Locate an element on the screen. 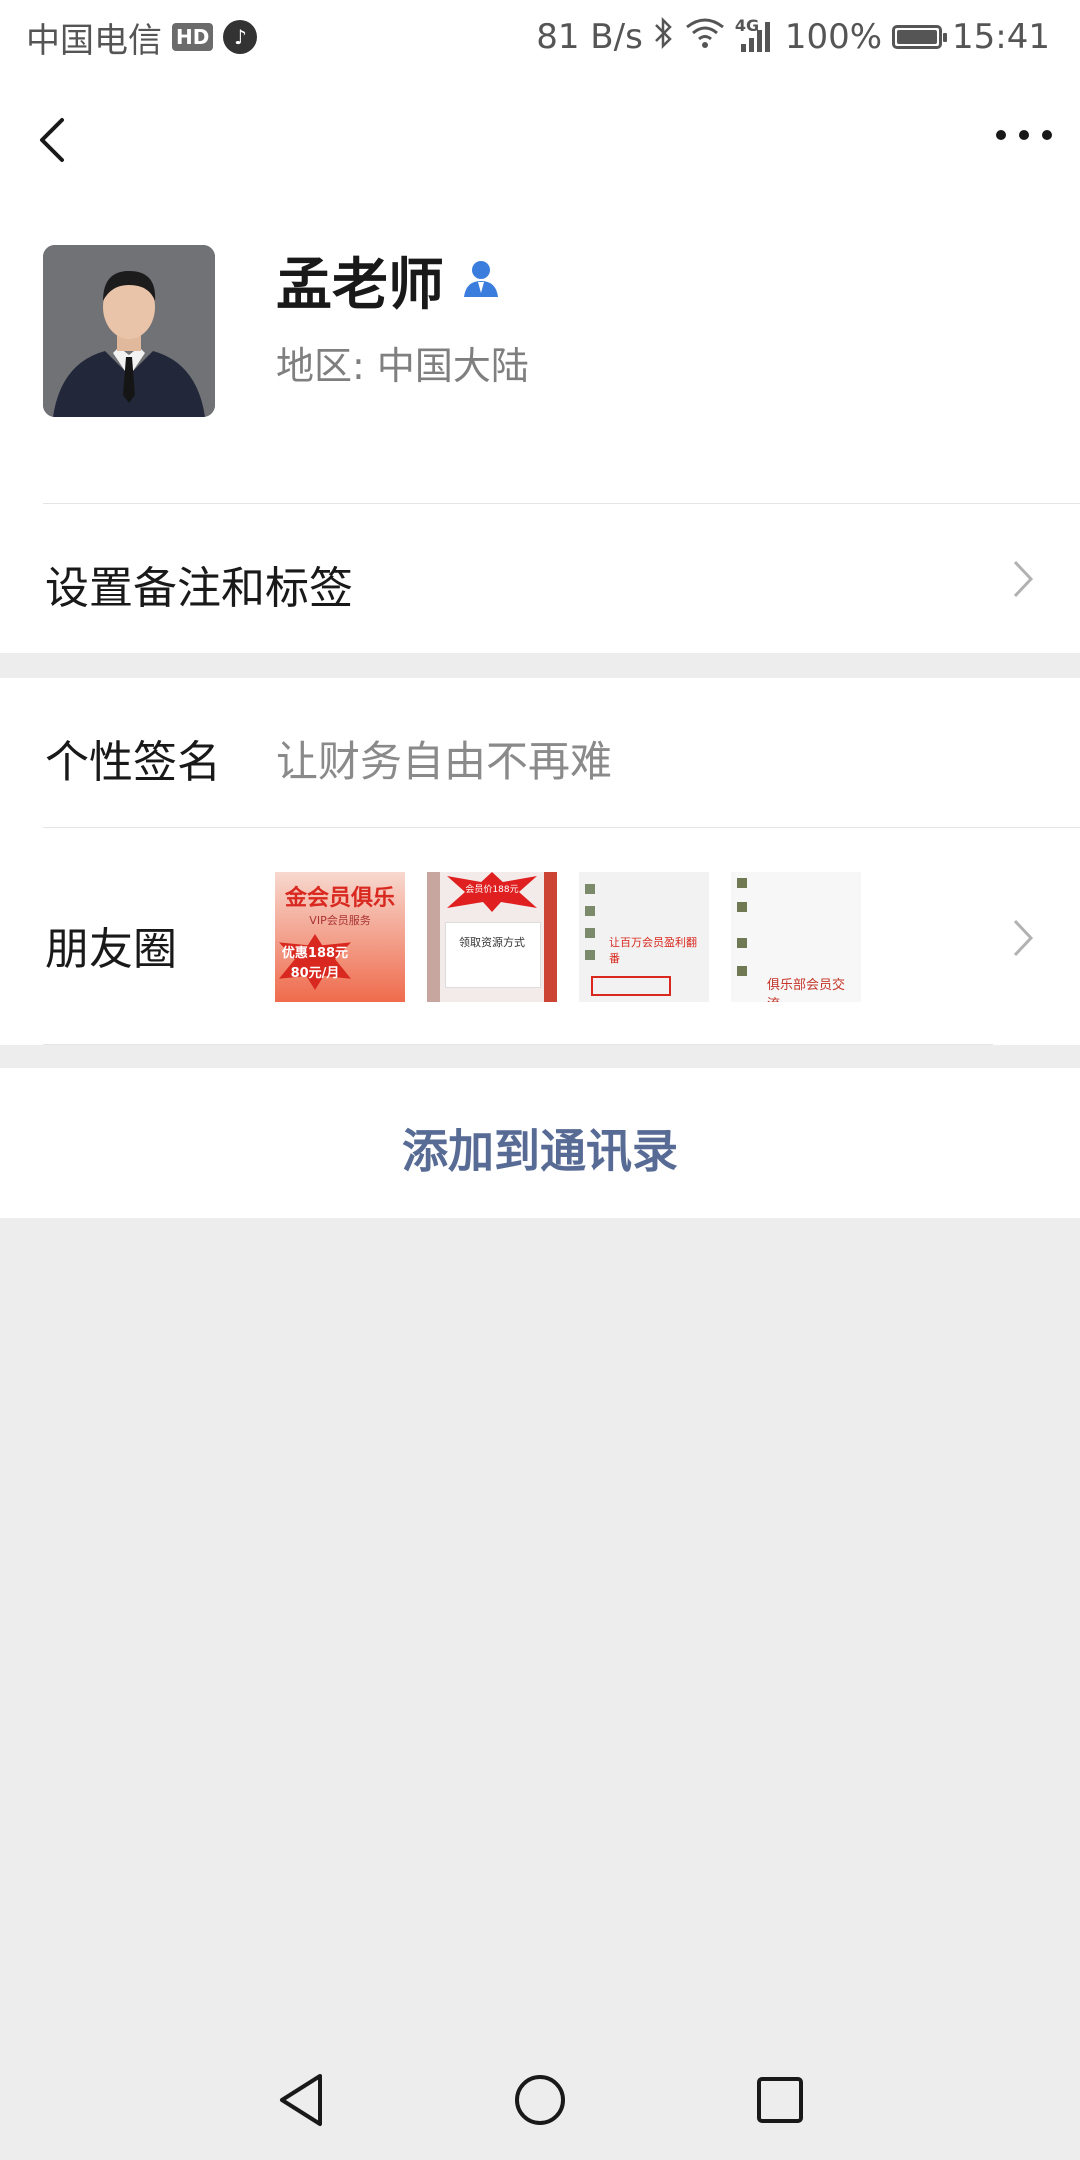  thumb-caption: 俱乐部会员交流 is located at coordinates (806, 990).